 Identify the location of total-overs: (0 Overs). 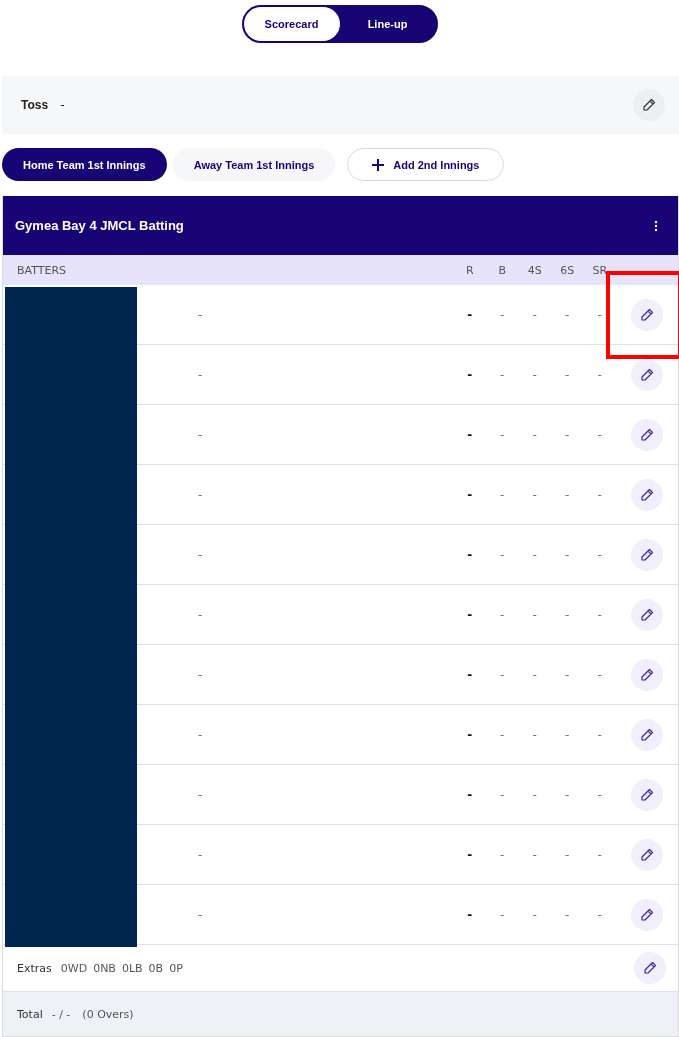
(108, 1014).